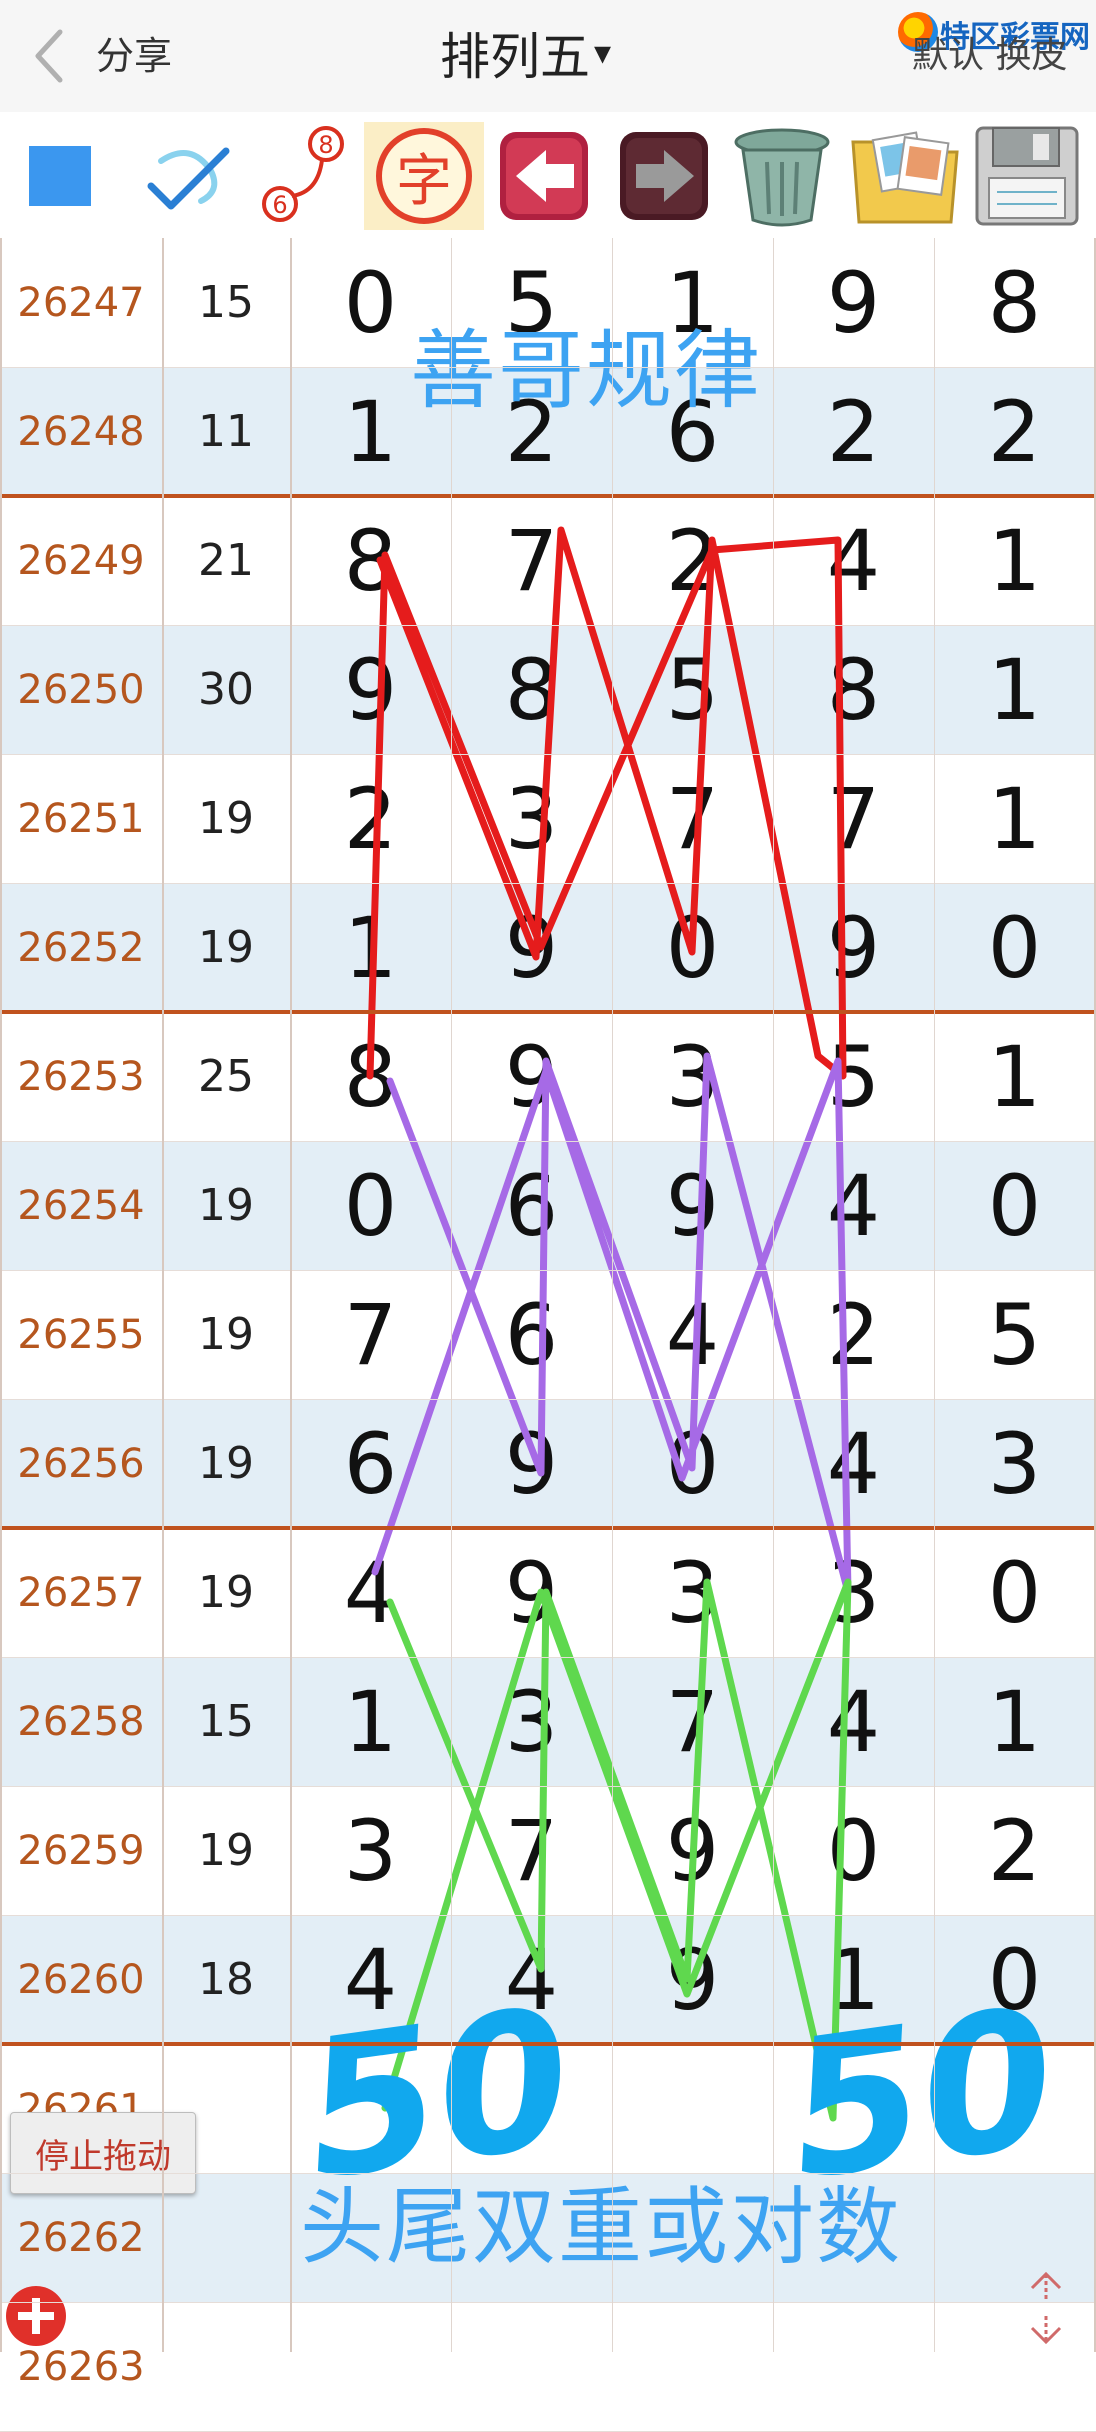  Describe the element at coordinates (548, 1721) in the screenshot. I see `table-row: 26258 15 1 3 7 4 1` at that location.